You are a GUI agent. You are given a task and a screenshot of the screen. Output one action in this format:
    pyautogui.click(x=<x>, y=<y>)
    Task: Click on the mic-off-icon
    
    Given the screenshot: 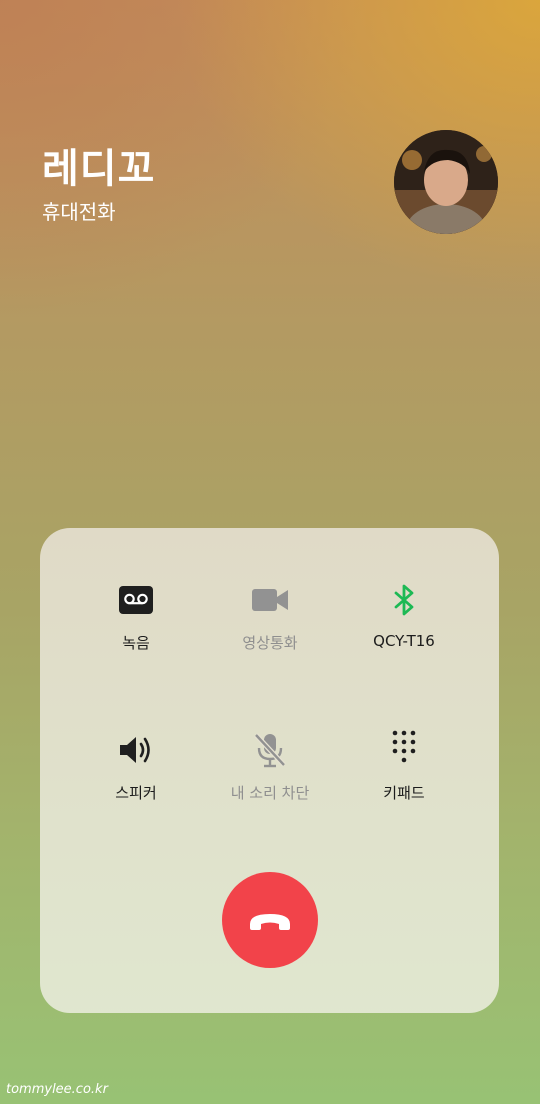 What is the action you would take?
    pyautogui.click(x=270, y=750)
    